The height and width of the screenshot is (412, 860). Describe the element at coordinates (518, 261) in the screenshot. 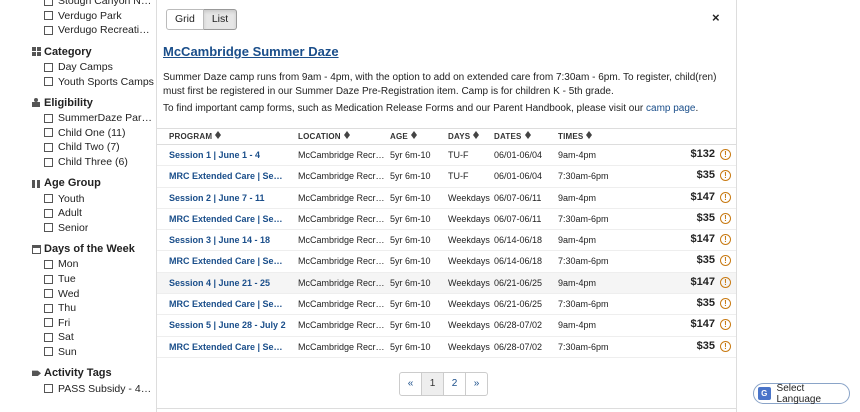

I see `dates-cell: 06/14-06/18` at that location.